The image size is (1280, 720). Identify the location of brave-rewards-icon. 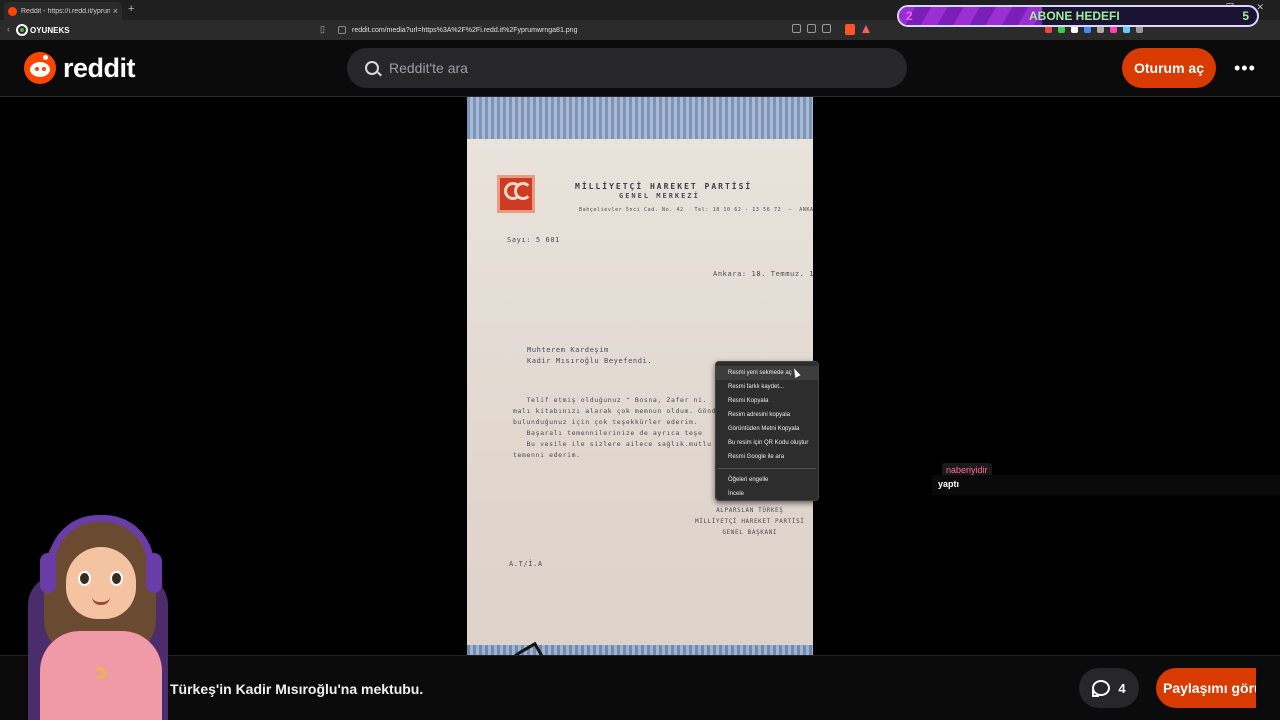
(866, 29).